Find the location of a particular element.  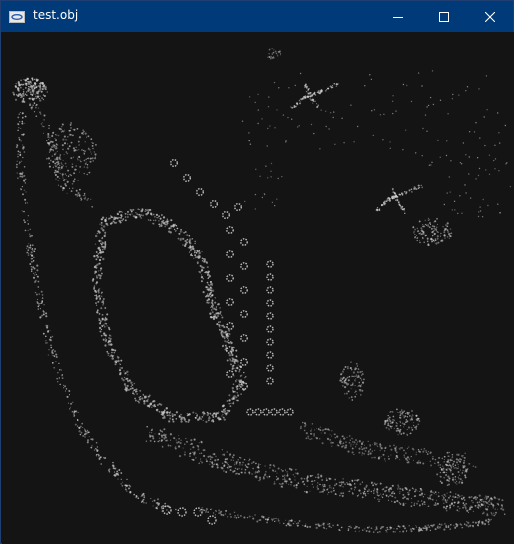

close-icon is located at coordinates (490, 16).